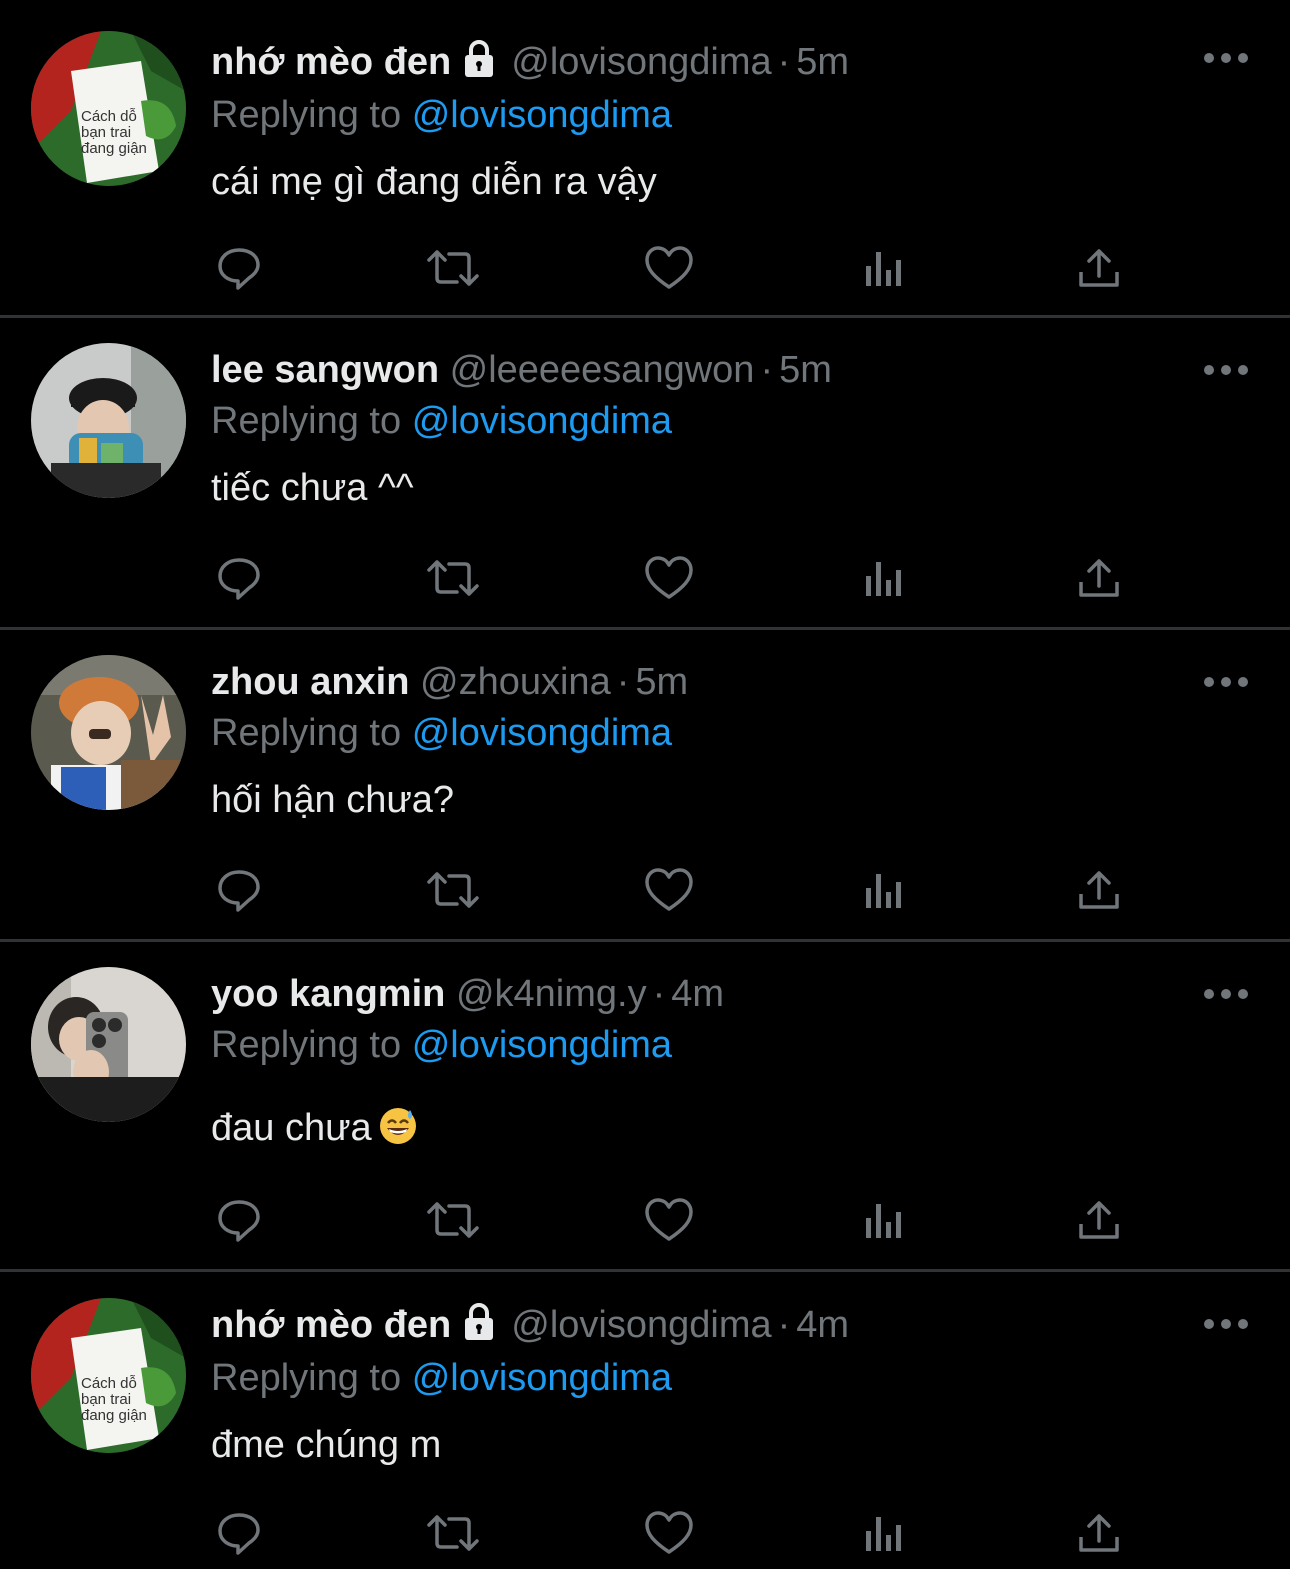 This screenshot has height=1569, width=1290. Describe the element at coordinates (398, 1132) in the screenshot. I see `grinning-sweat-emoji-icon` at that location.